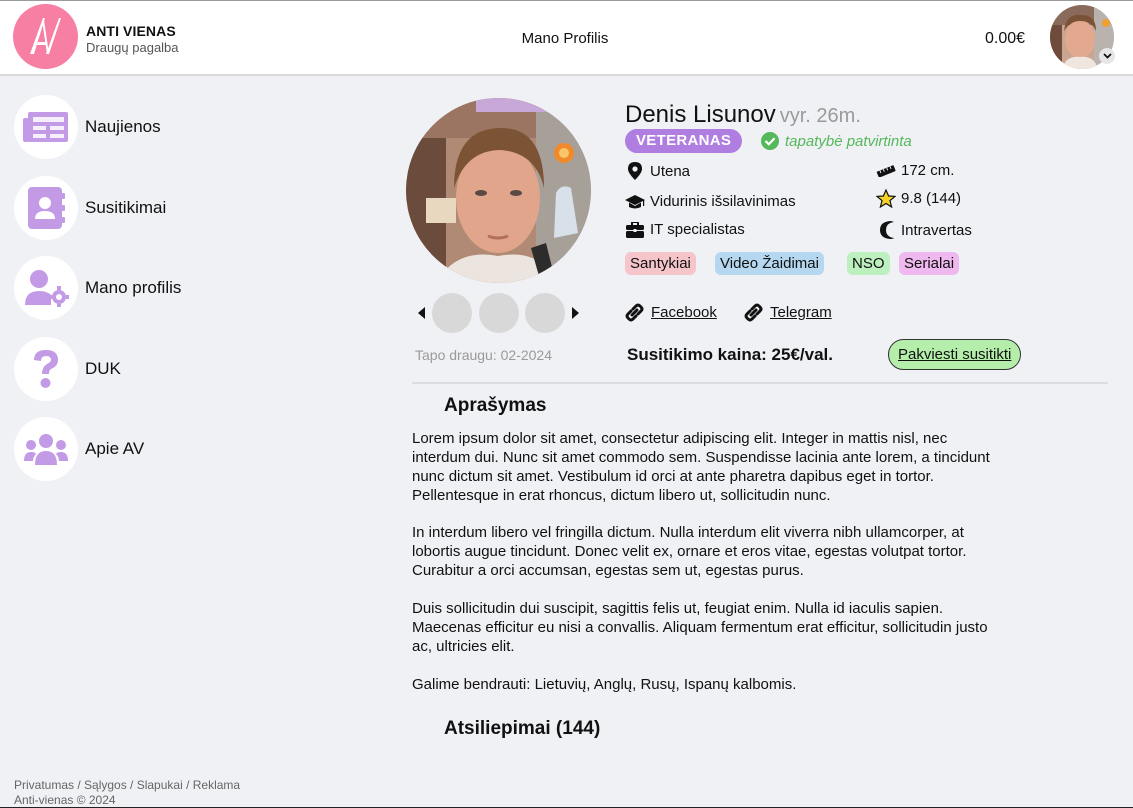  I want to click on section-divider, so click(760, 383).